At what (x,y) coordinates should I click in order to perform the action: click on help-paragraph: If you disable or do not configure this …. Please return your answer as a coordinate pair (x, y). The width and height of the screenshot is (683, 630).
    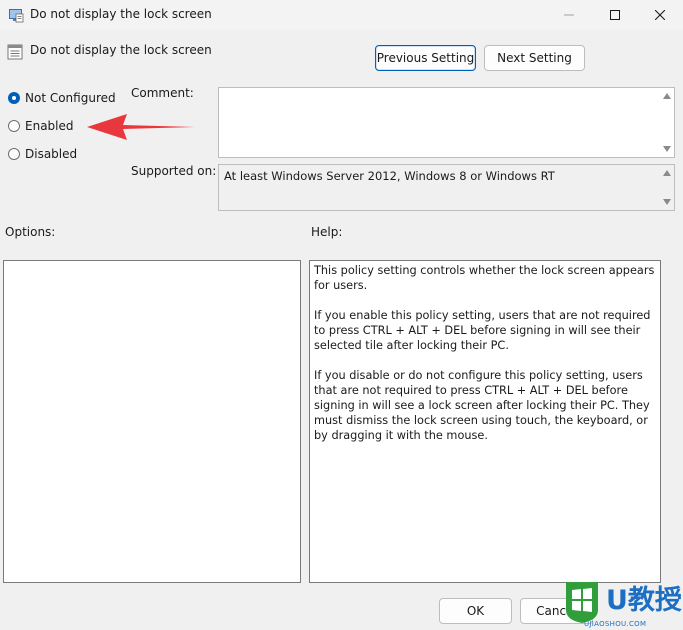
    Looking at the image, I should click on (482, 405).